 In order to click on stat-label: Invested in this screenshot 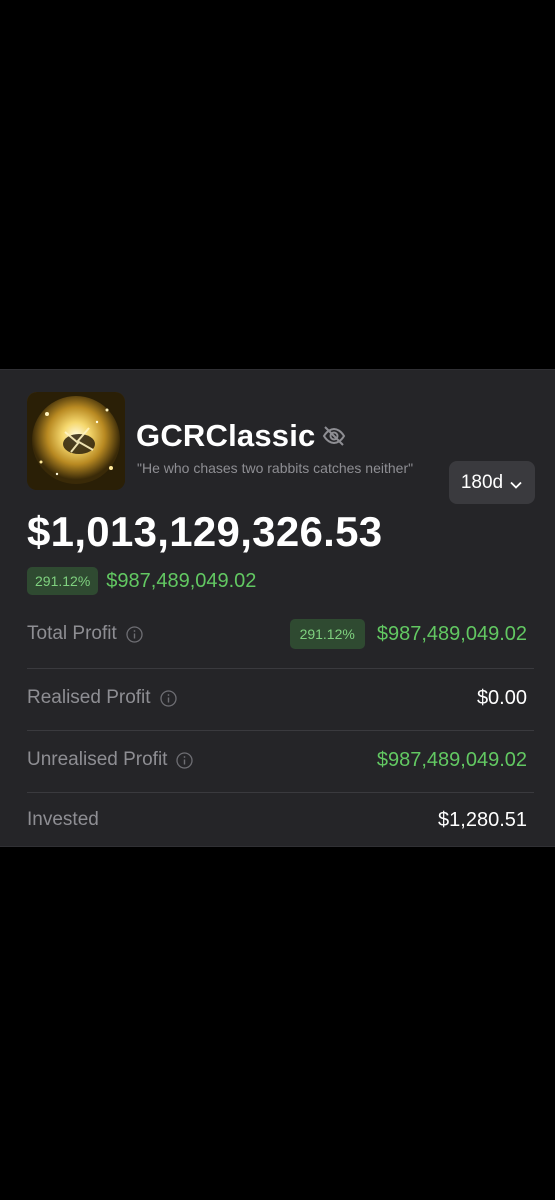, I will do `click(63, 820)`.